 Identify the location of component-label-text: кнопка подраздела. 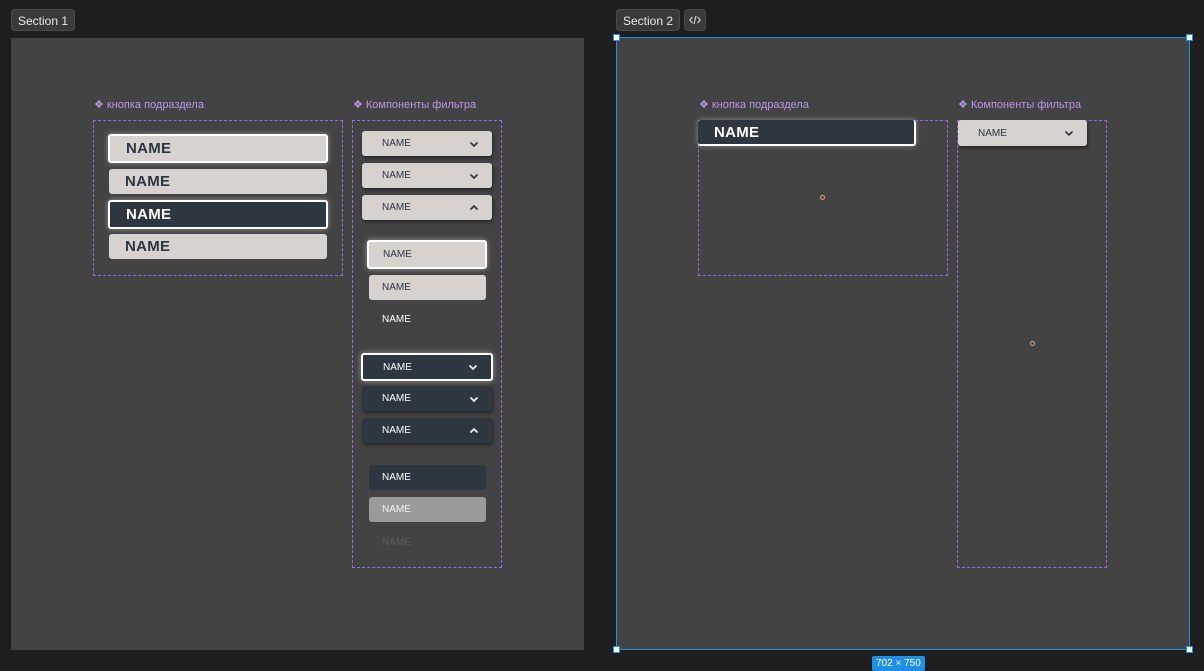
(155, 104).